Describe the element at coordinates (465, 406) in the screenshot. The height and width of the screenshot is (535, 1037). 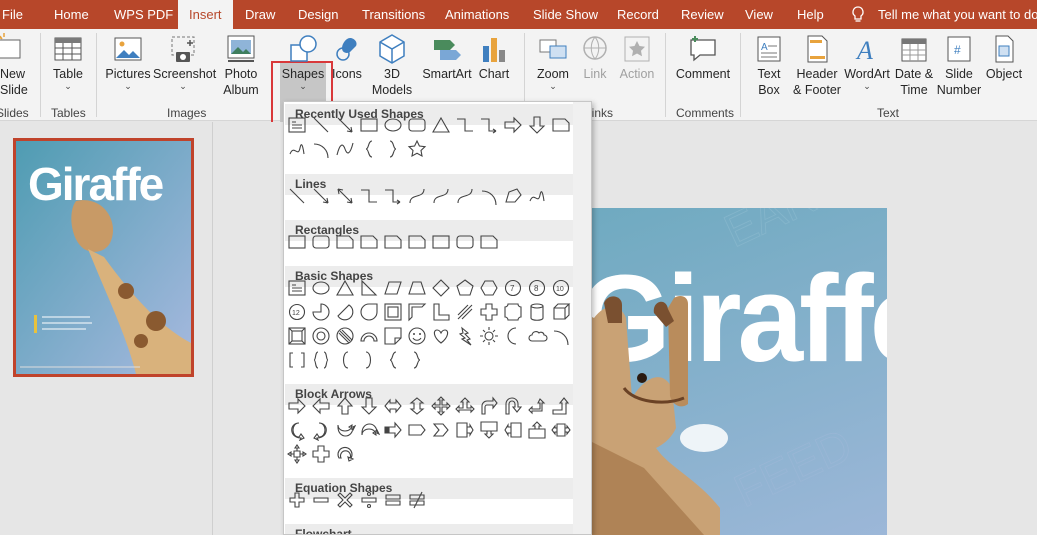
I see `shape-option-lrup-icon` at that location.